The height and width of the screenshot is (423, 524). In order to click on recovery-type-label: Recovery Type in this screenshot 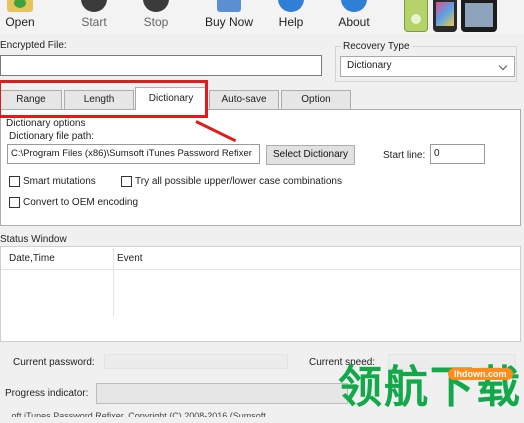, I will do `click(376, 46)`.